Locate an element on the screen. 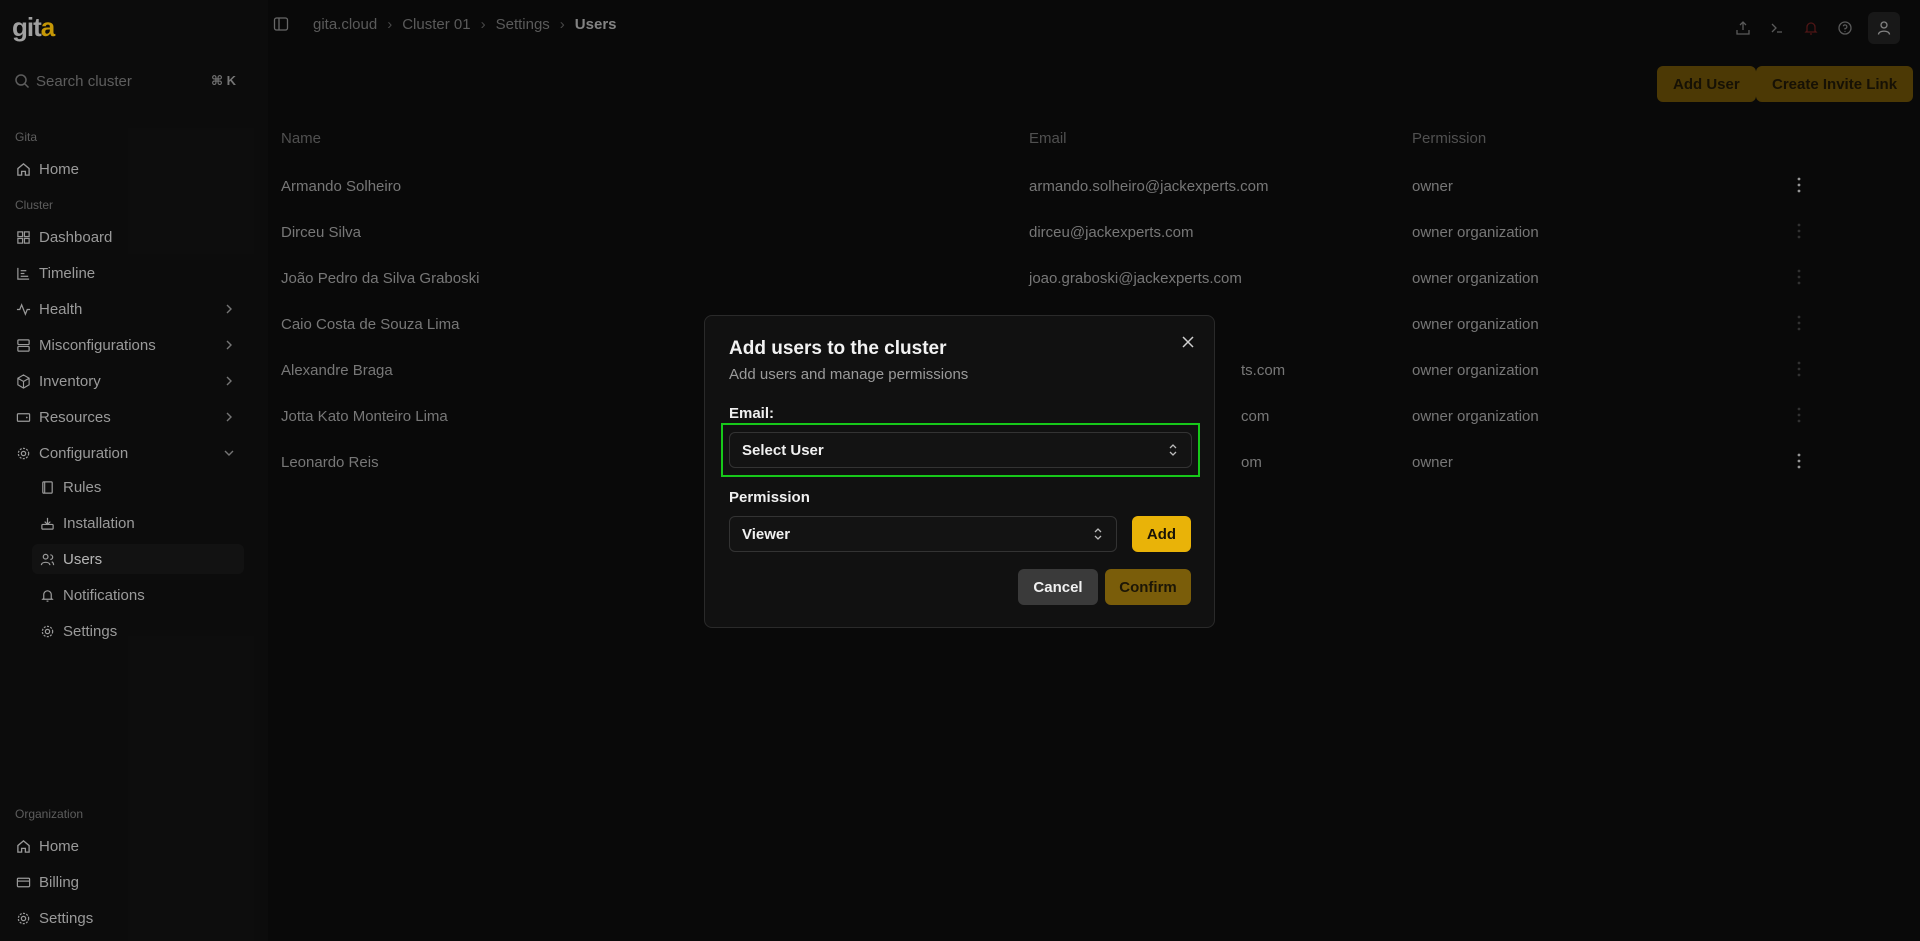 The image size is (1920, 941). close-icon is located at coordinates (1188, 342).